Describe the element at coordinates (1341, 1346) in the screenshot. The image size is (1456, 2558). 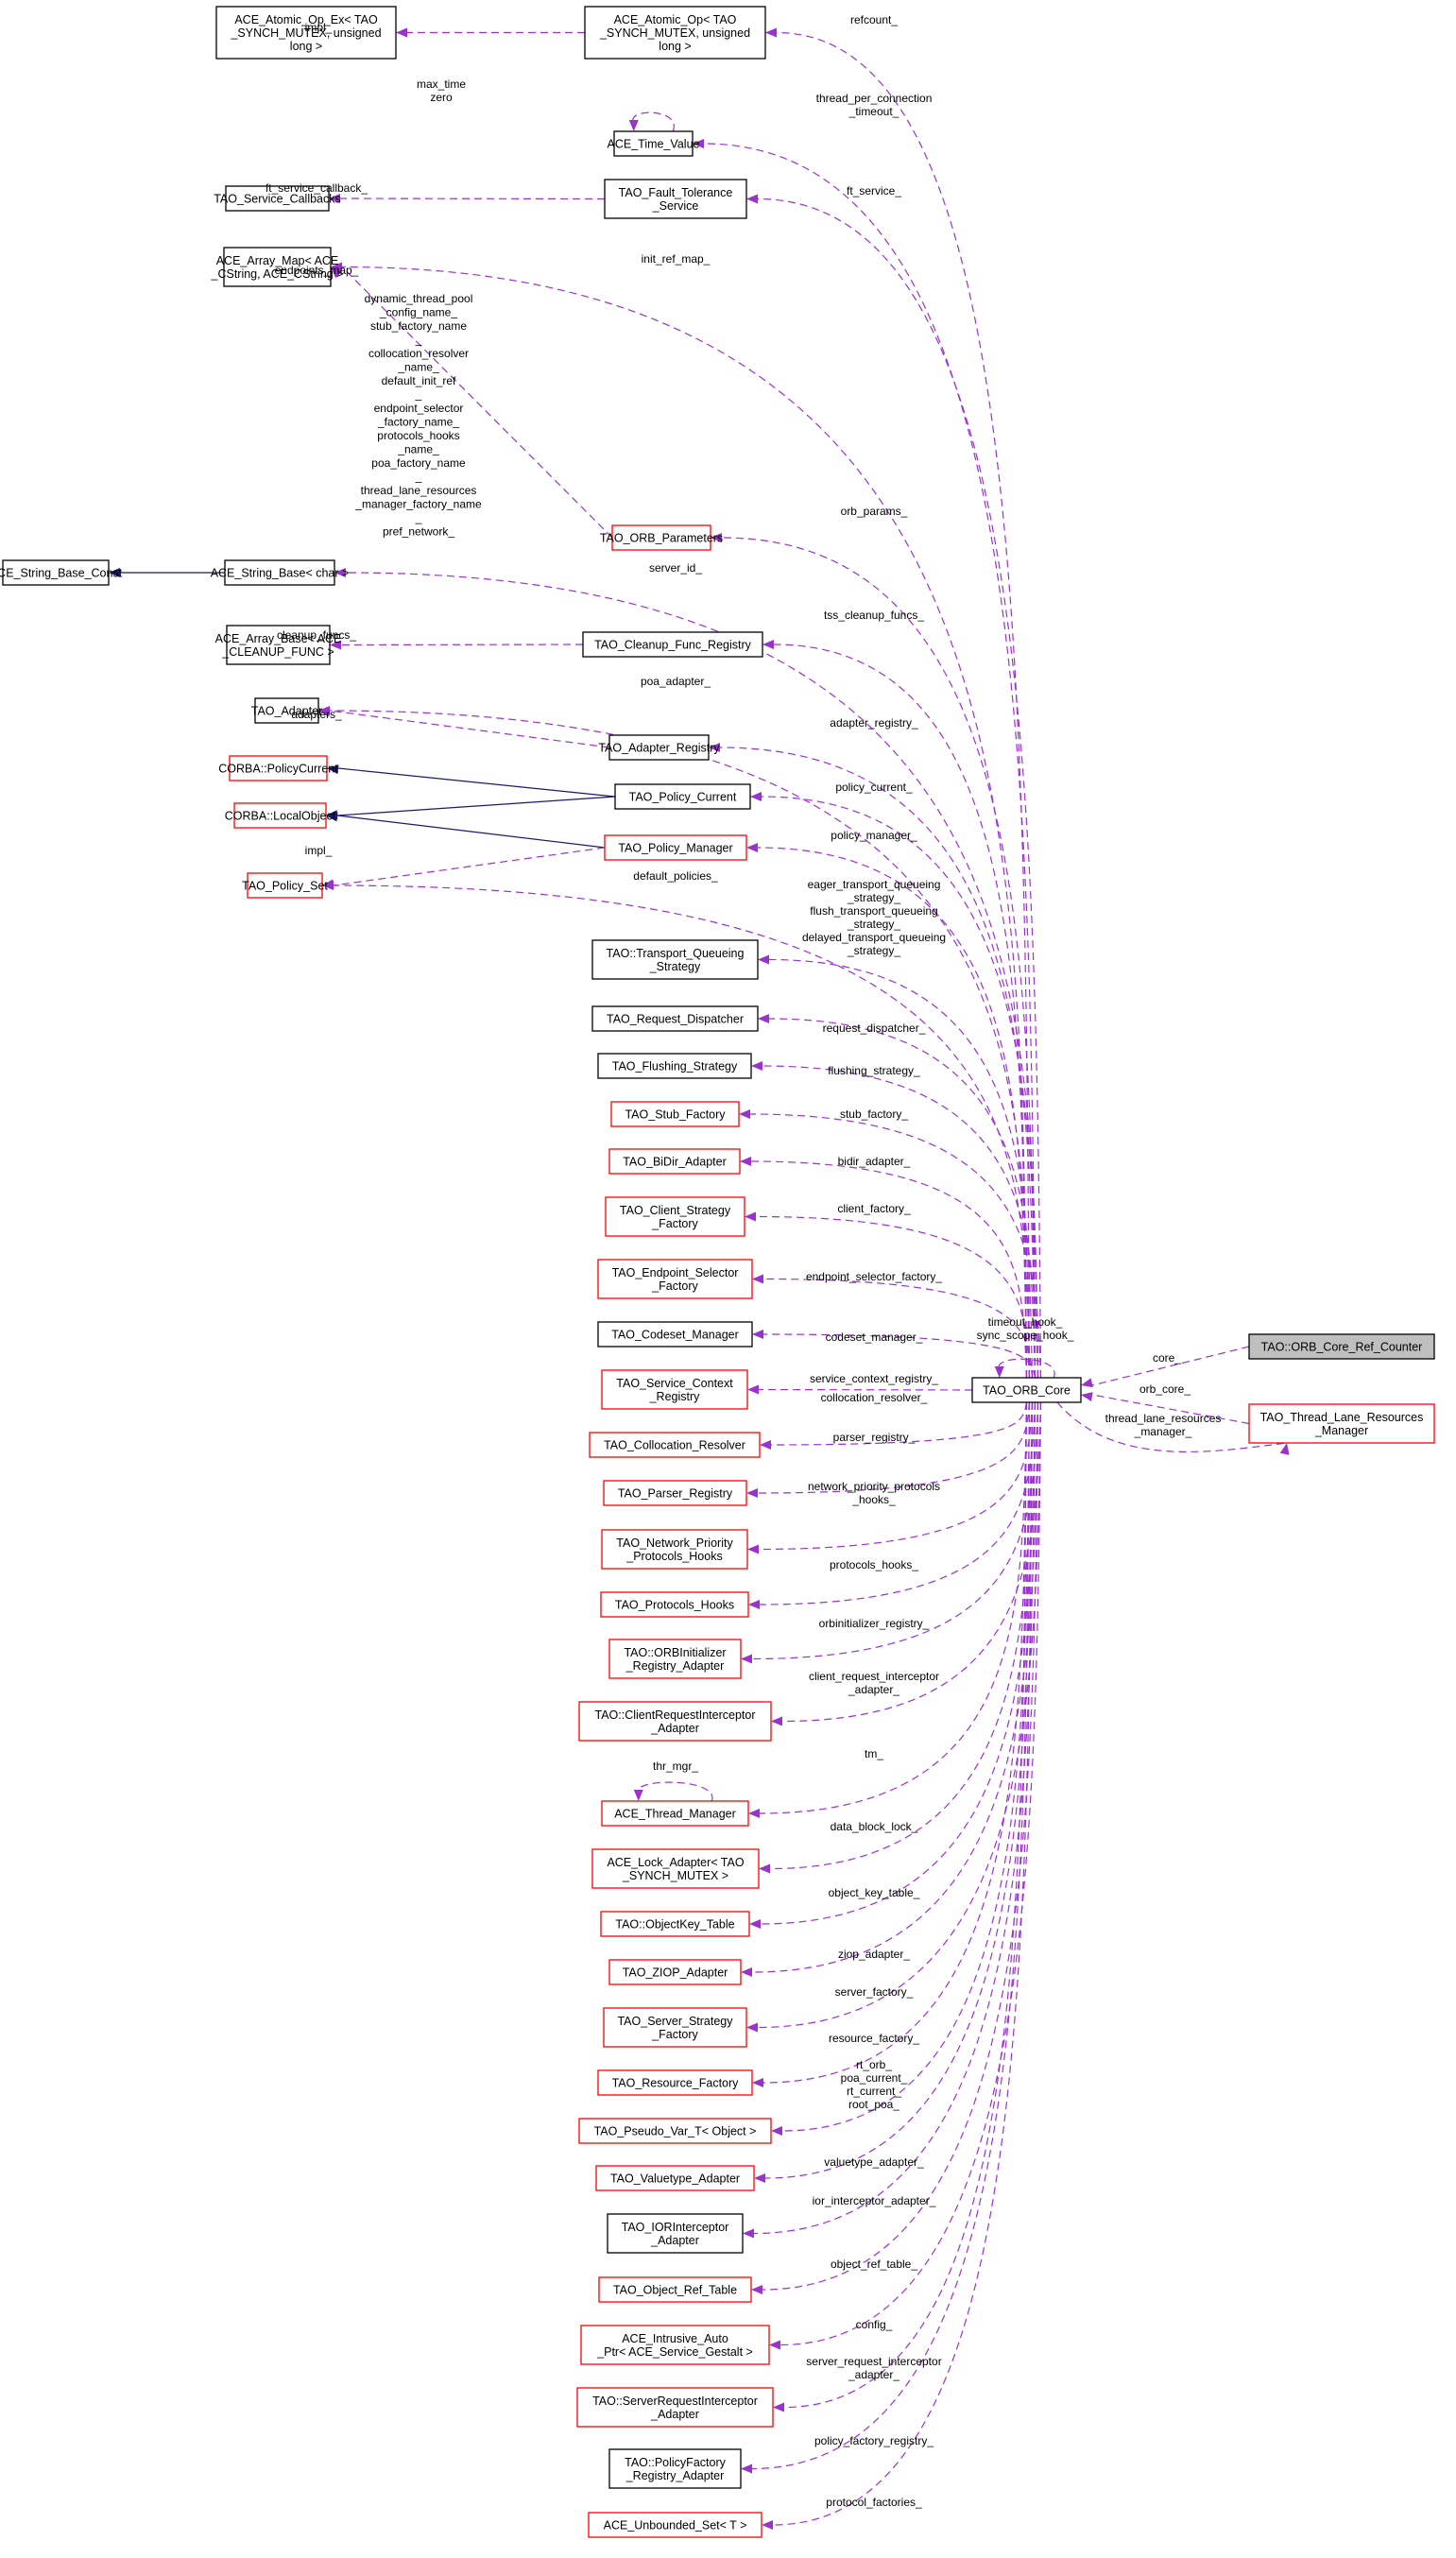
I see `class-node-ref-counter: TAO::ORB_Core_Ref_Counter` at that location.